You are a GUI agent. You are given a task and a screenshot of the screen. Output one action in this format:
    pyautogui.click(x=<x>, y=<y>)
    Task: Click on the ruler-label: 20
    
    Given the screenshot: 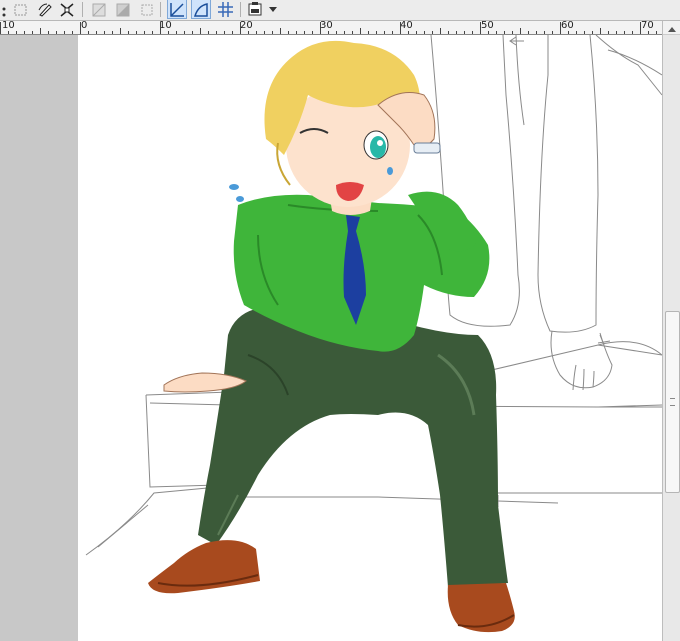 What is the action you would take?
    pyautogui.click(x=246, y=26)
    